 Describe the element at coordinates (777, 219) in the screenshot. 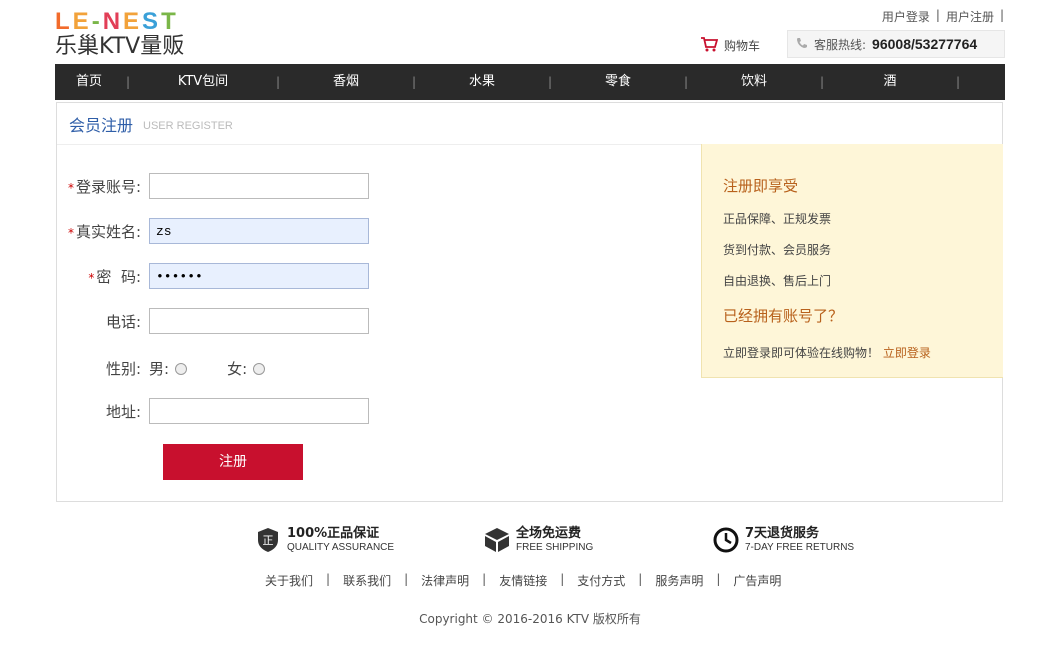

I see `benefit-item: 正品保障、正规发票` at that location.